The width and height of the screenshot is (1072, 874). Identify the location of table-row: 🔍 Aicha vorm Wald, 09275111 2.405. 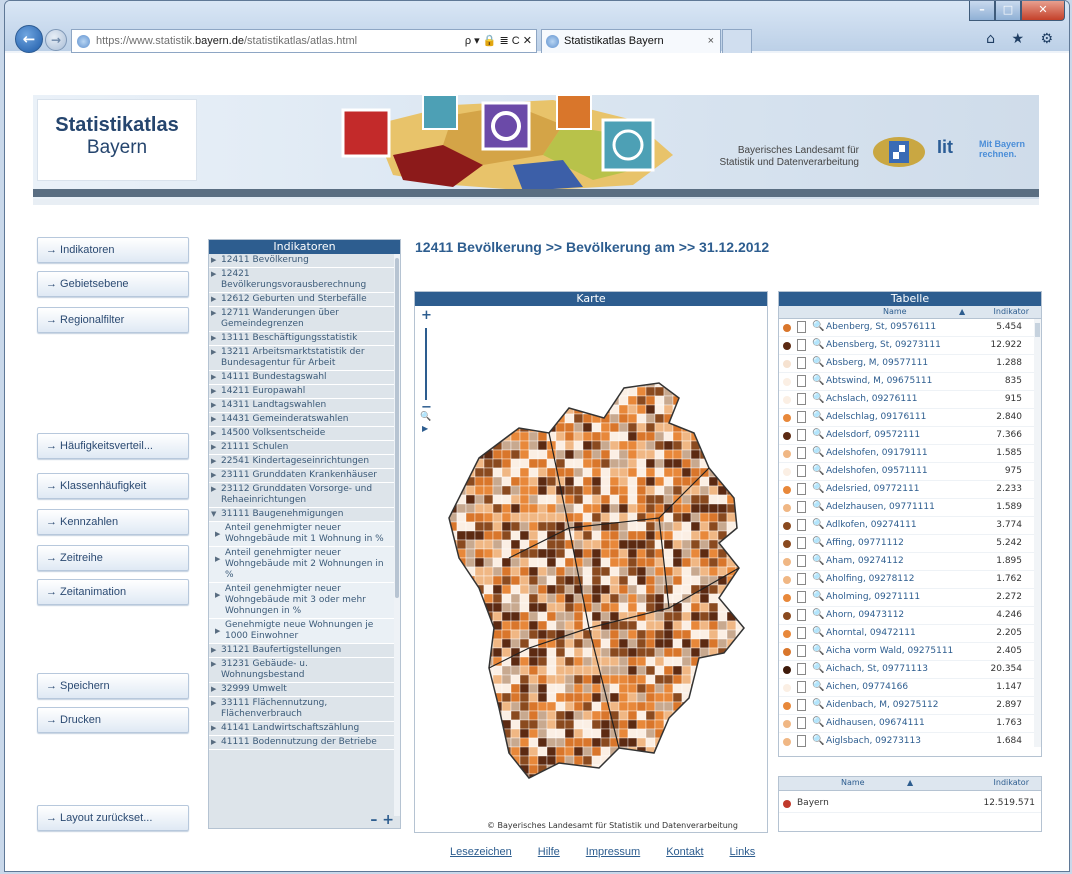
(907, 652).